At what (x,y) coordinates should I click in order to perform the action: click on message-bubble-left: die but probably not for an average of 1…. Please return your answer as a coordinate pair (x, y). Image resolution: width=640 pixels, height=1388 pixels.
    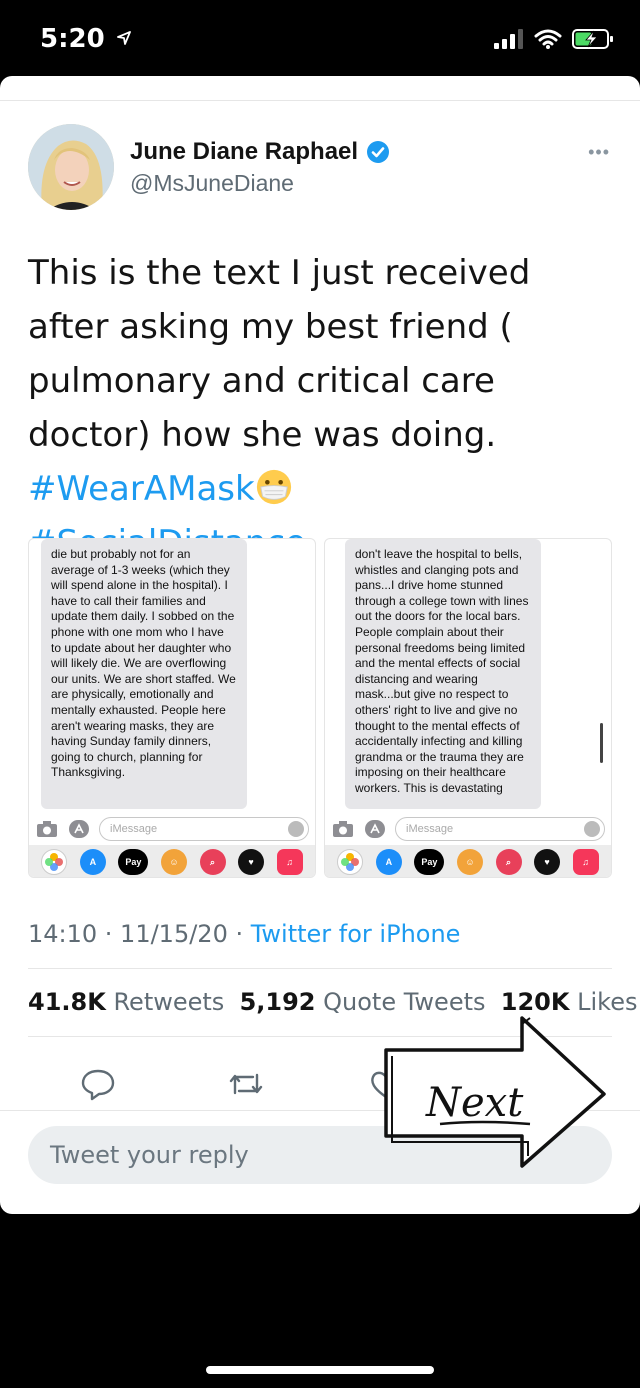
    Looking at the image, I should click on (144, 674).